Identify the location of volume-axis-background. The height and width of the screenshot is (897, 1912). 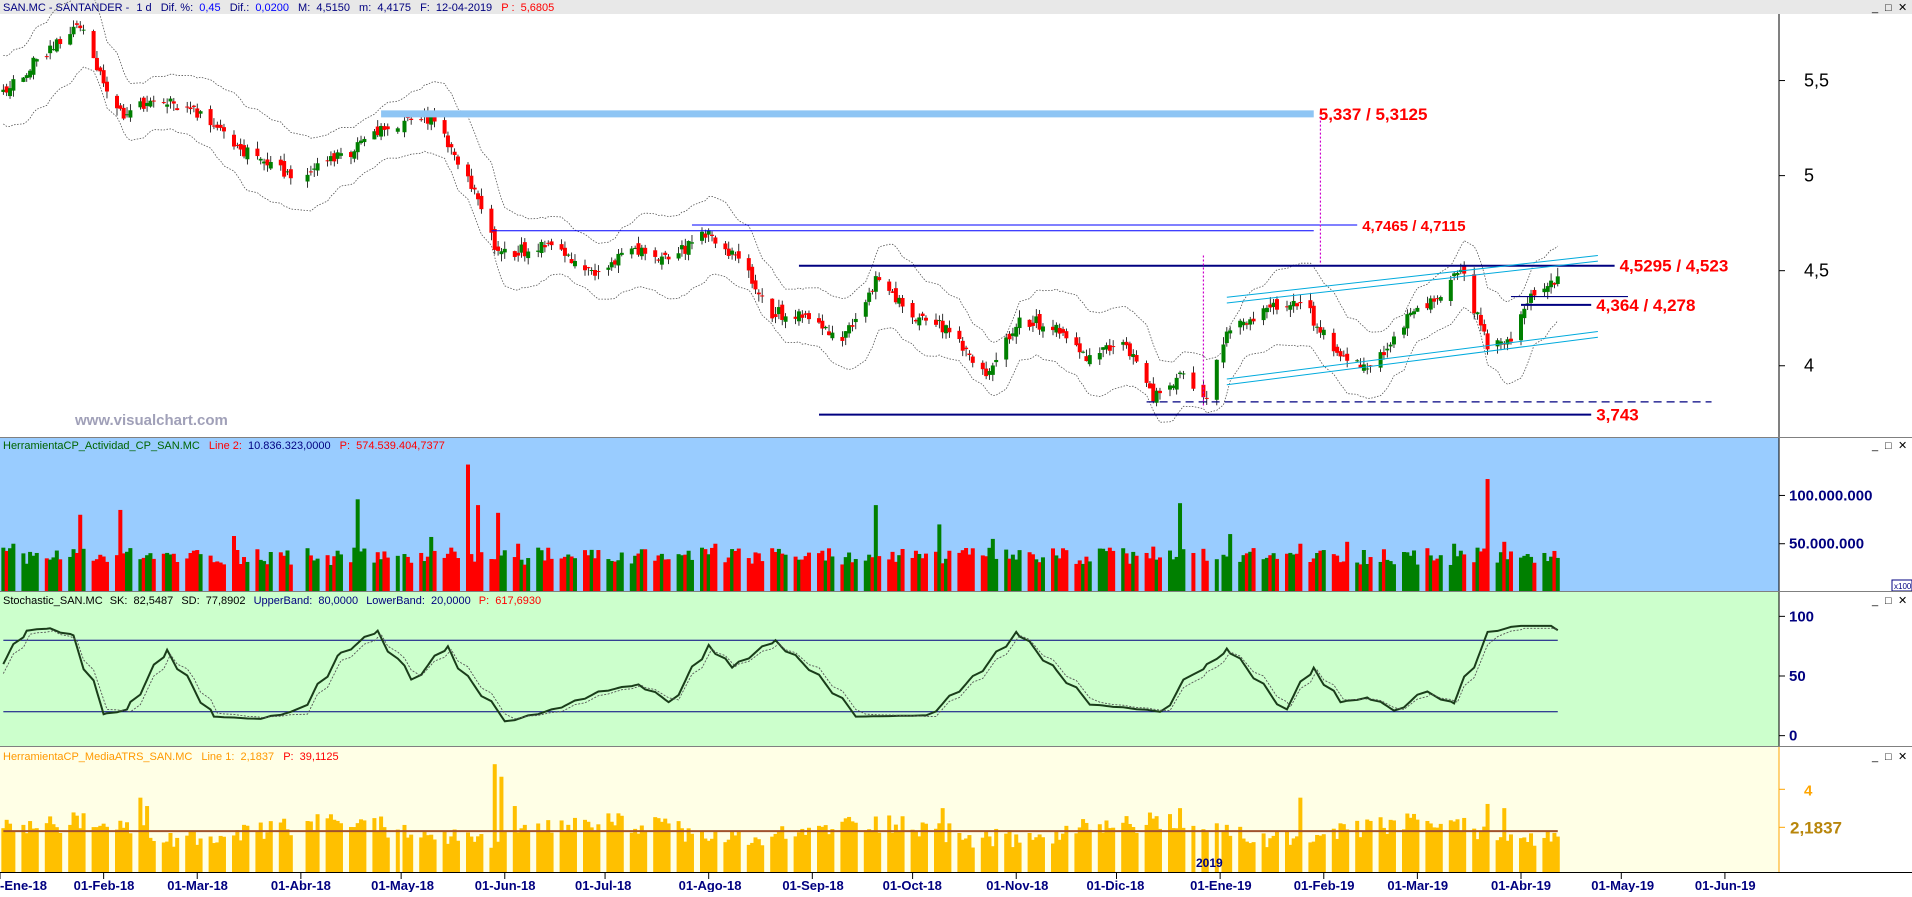
(1845, 515).